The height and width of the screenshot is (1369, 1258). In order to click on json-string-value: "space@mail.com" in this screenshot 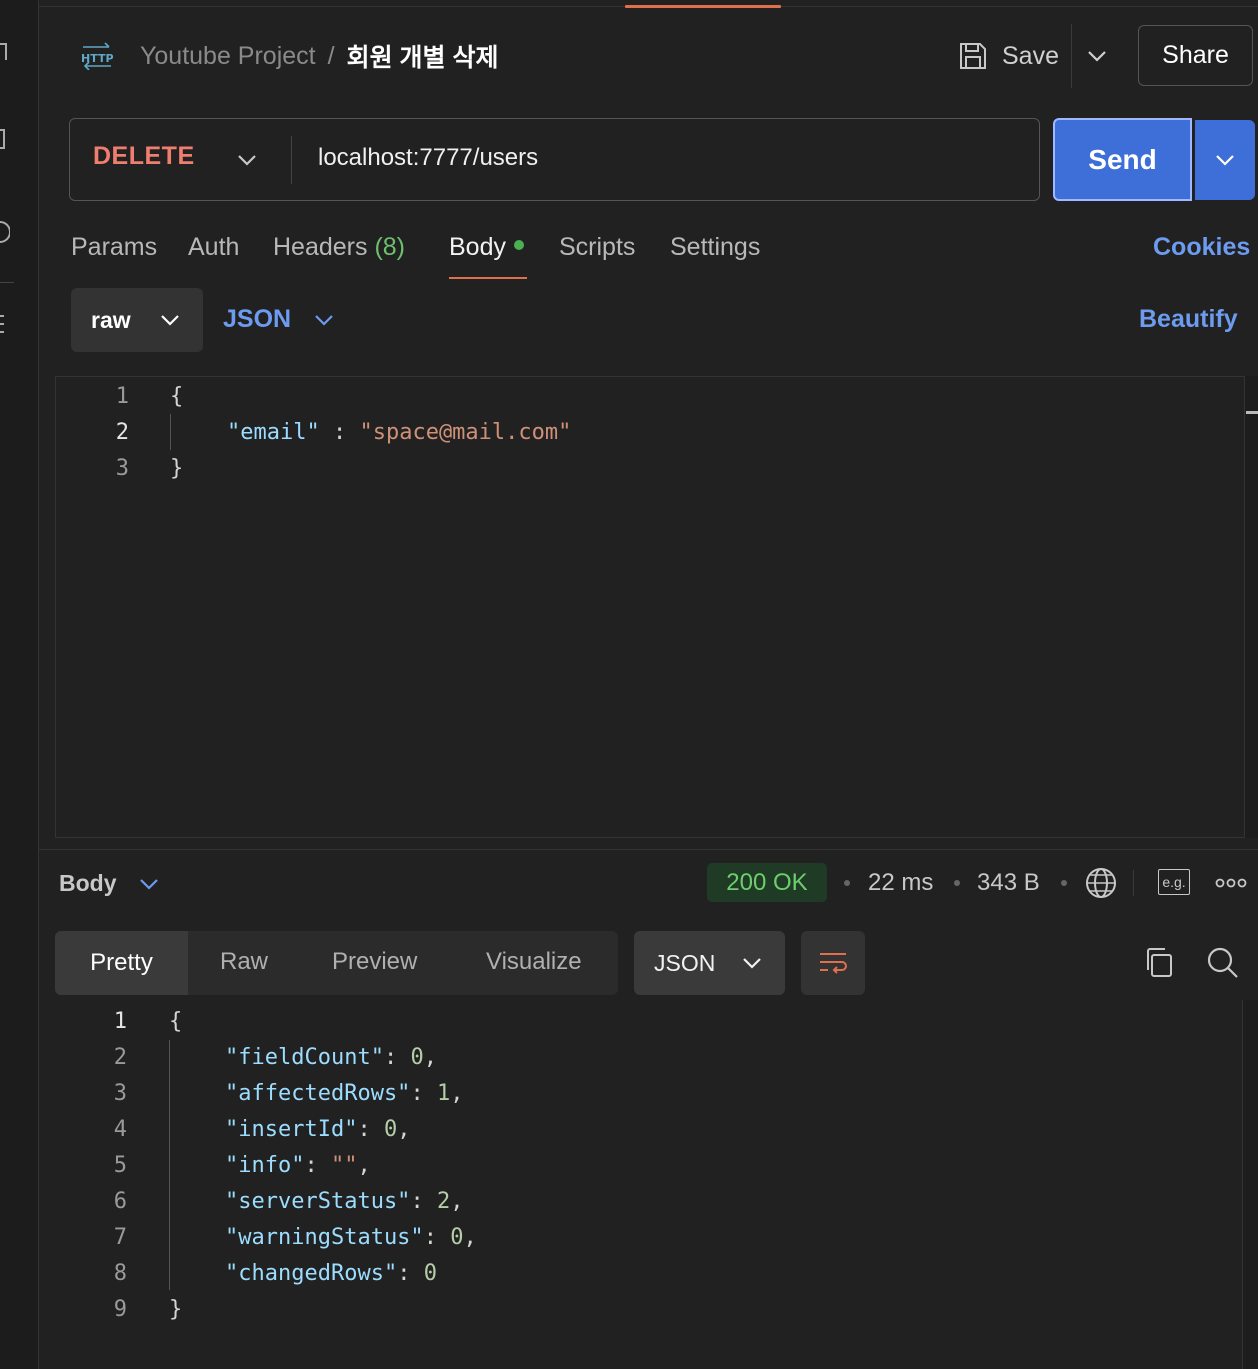, I will do `click(465, 432)`.